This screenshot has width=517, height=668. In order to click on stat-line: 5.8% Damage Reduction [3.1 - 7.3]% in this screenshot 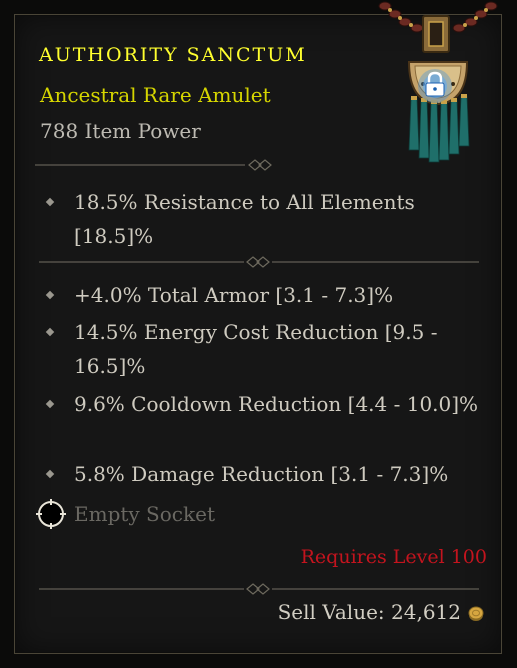, I will do `click(266, 474)`.